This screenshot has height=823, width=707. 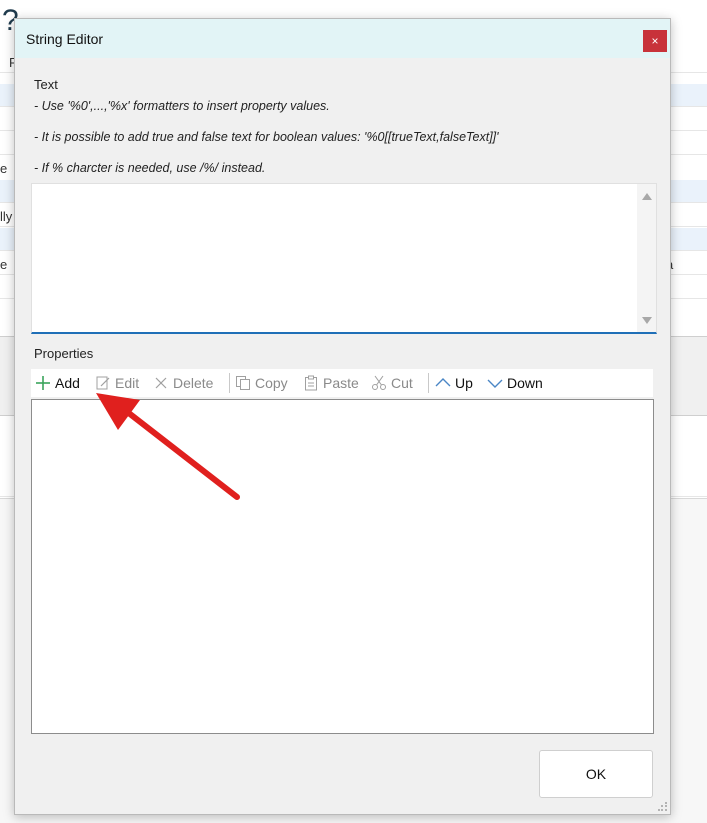 What do you see at coordinates (161, 383) in the screenshot?
I see `delete-icon` at bounding box center [161, 383].